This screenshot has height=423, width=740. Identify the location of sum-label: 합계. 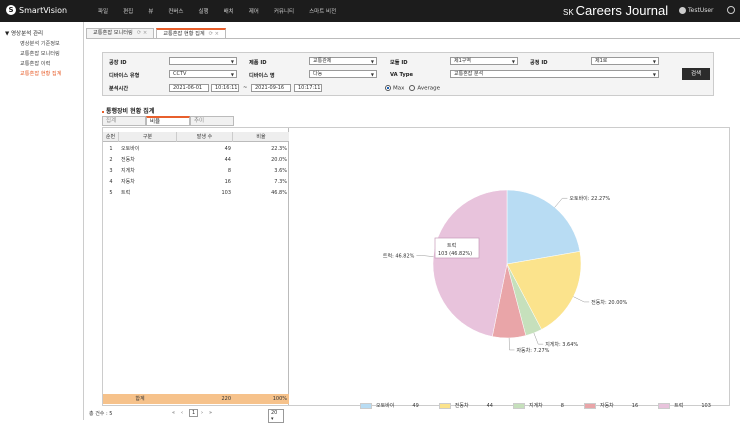
(140, 399).